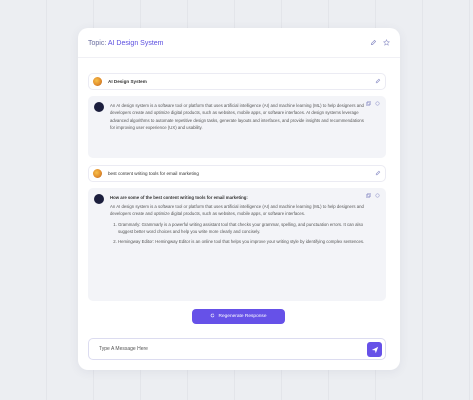  I want to click on topic-name: AI Design System, so click(135, 43).